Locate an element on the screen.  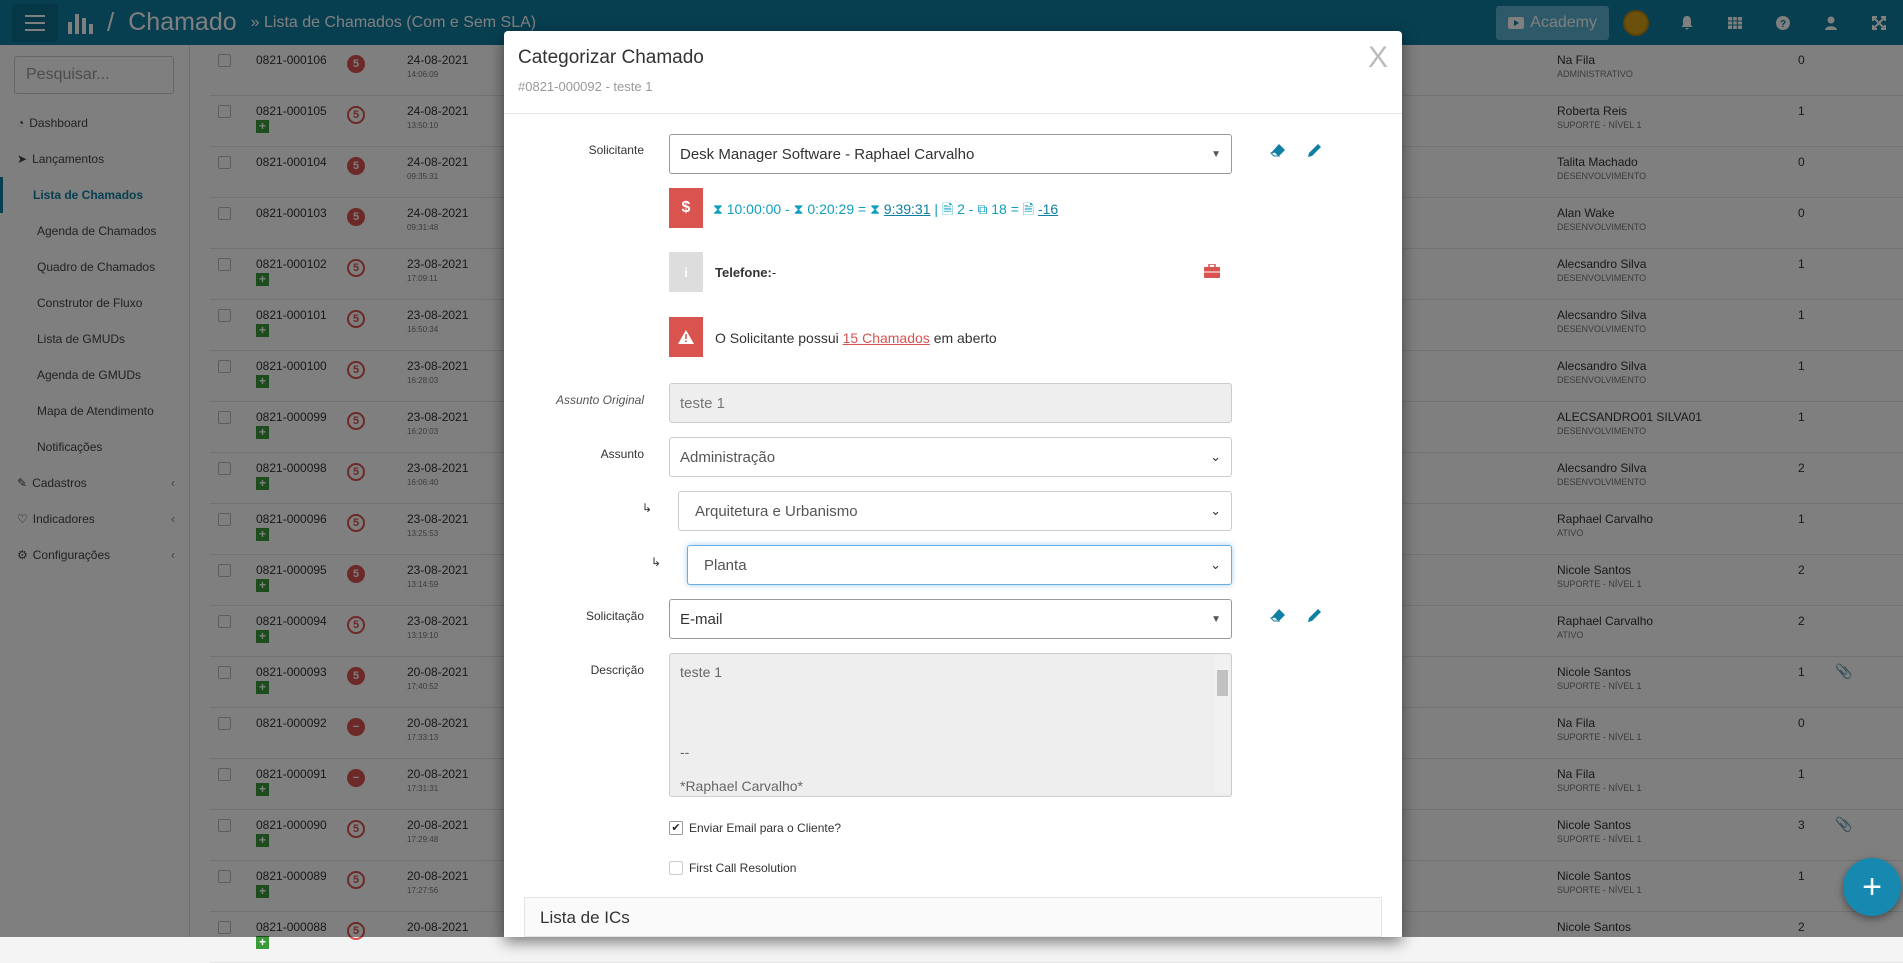
descricao-label: Descrição is located at coordinates (617, 670).